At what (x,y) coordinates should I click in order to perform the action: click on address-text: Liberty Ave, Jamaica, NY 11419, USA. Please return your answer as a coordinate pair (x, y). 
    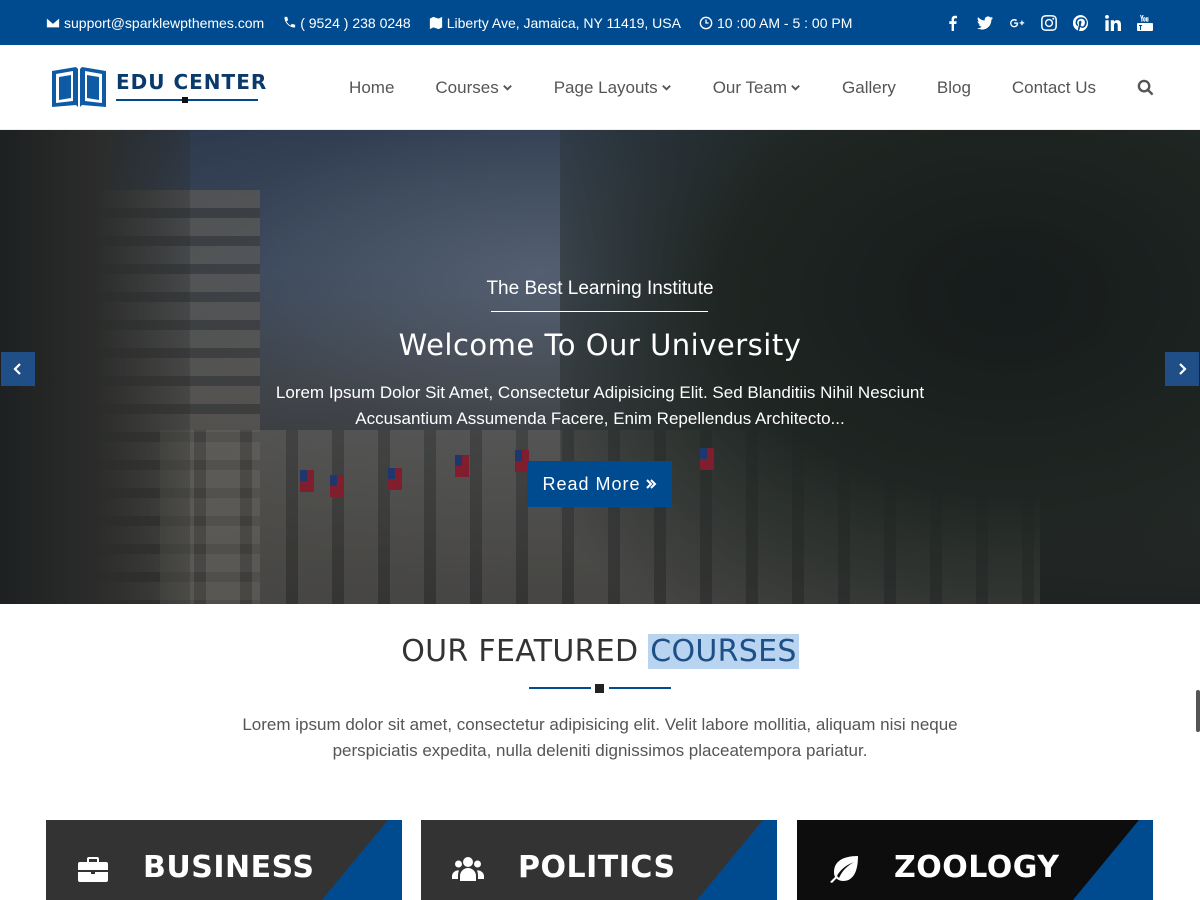
    Looking at the image, I should click on (563, 22).